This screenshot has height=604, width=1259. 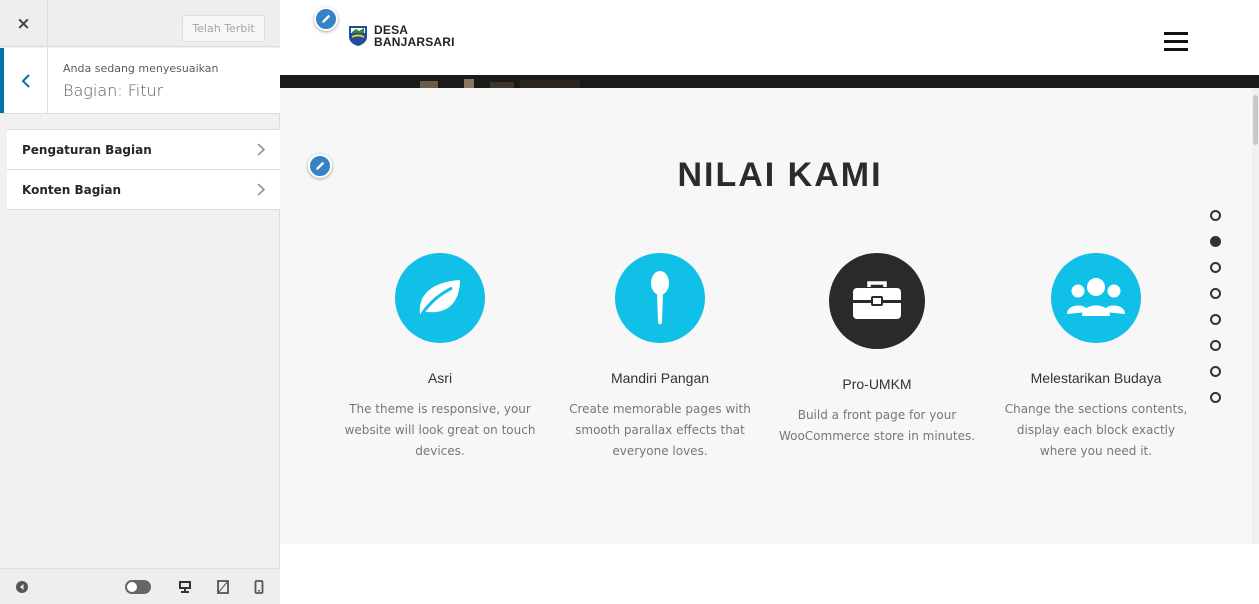 I want to click on tablet-icon, so click(x=223, y=587).